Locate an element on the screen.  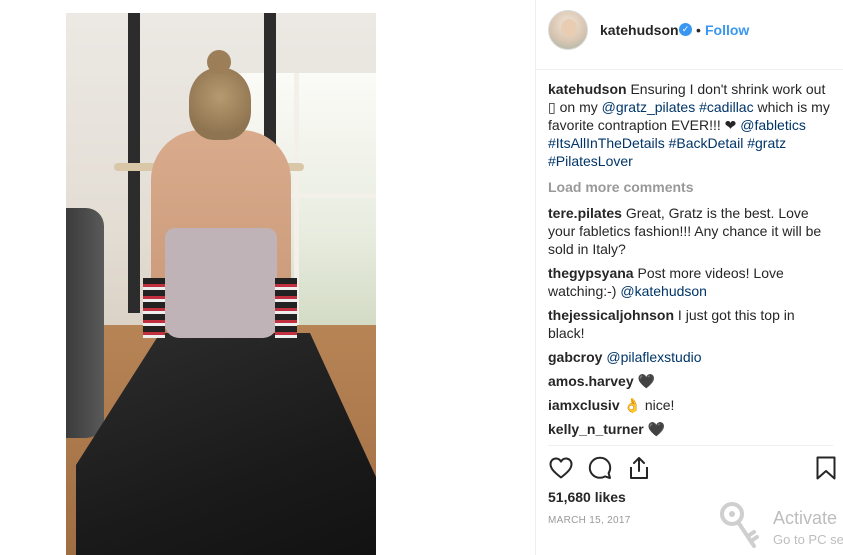
person-sock-left is located at coordinates (154, 308).